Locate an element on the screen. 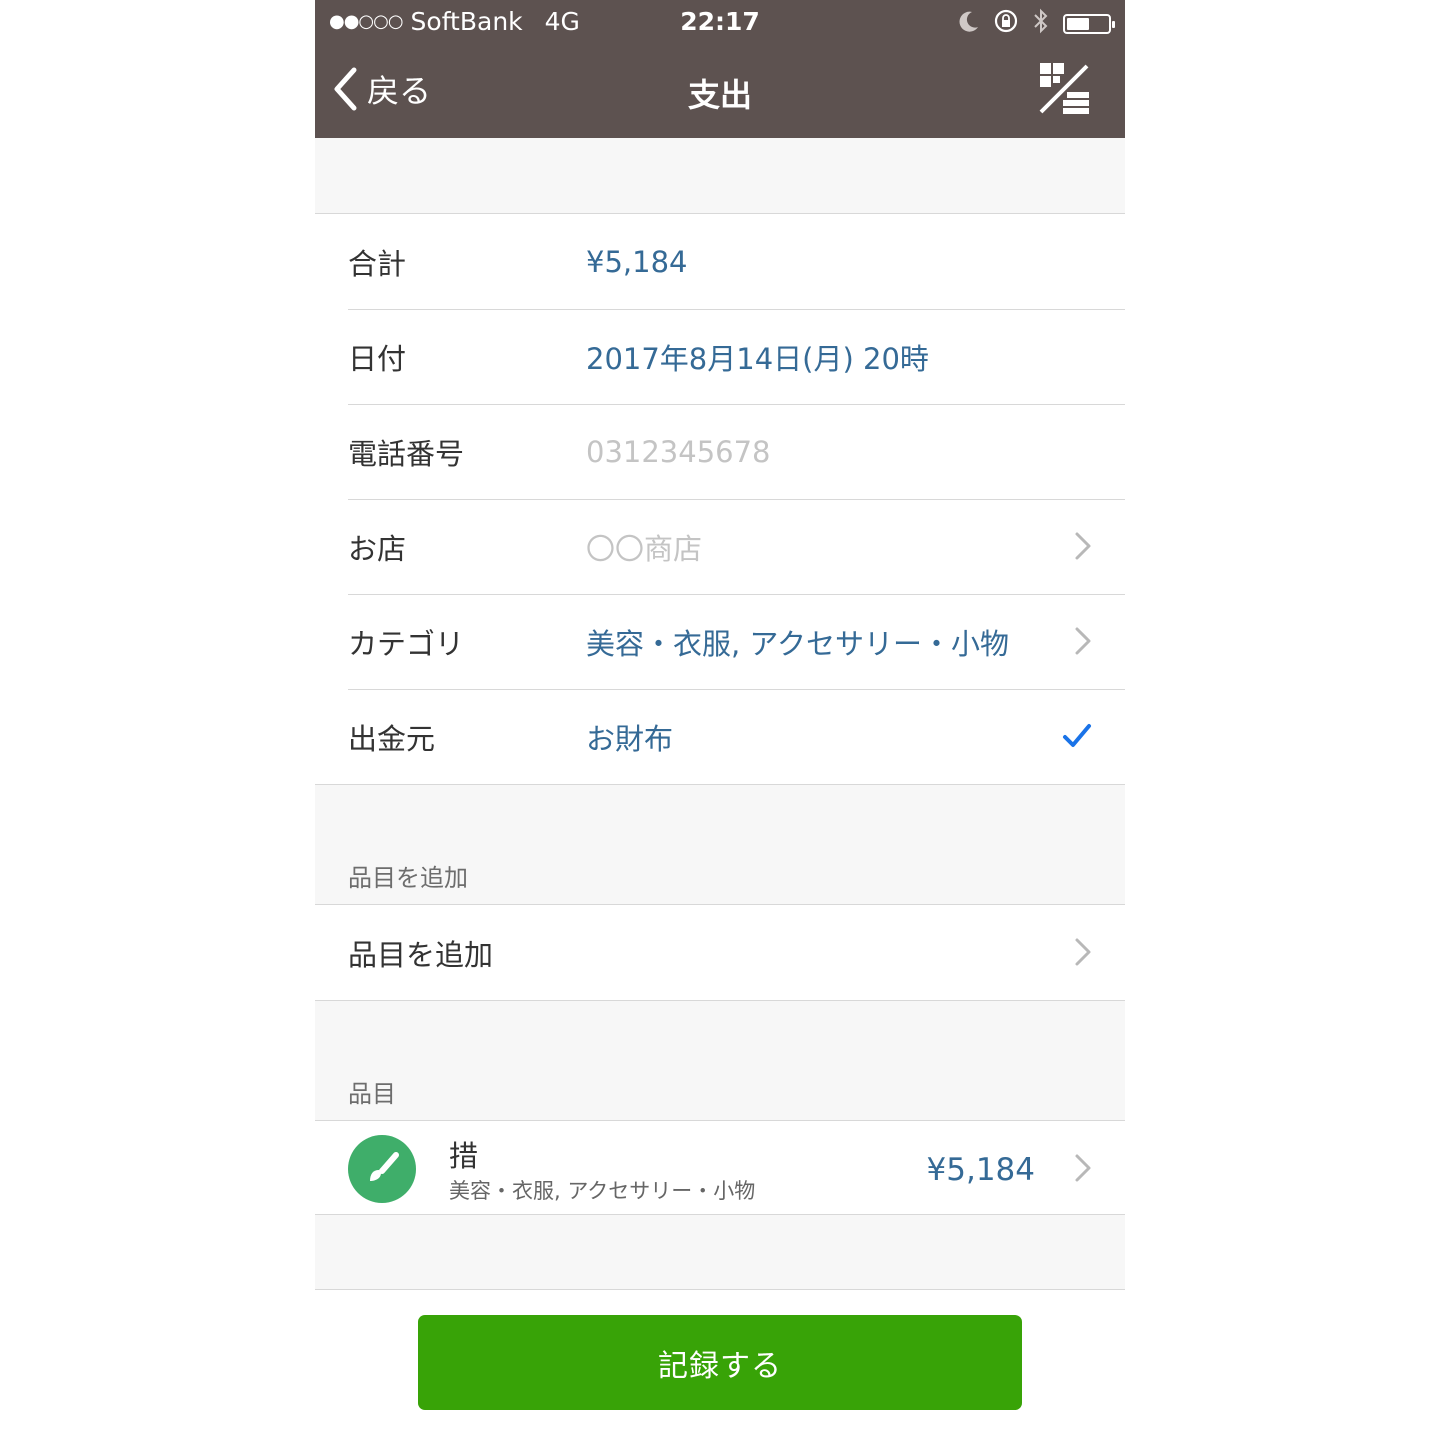  add-item-group: 品目を追加 is located at coordinates (720, 952).